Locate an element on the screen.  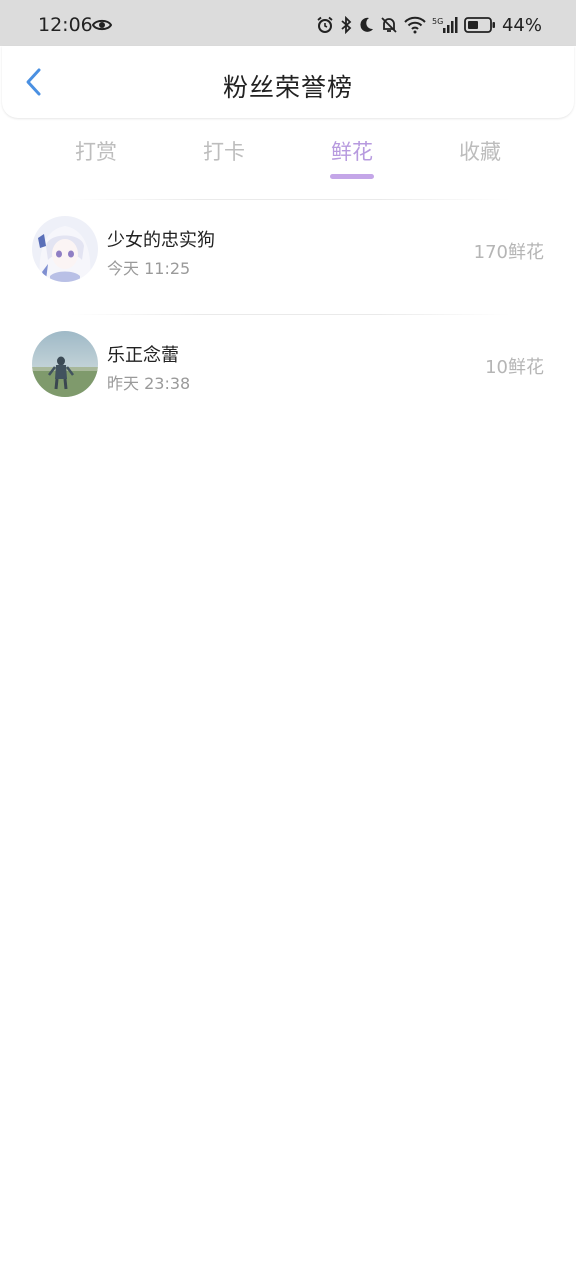
tab-checkin: 打卡 is located at coordinates (224, 151).